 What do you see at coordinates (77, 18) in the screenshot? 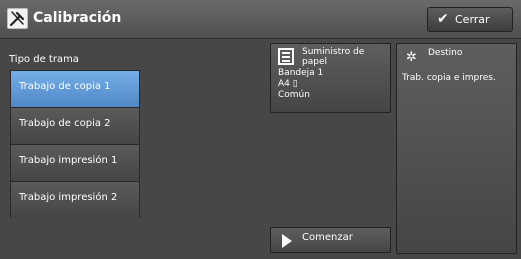
I see `page-title: Calibración` at bounding box center [77, 18].